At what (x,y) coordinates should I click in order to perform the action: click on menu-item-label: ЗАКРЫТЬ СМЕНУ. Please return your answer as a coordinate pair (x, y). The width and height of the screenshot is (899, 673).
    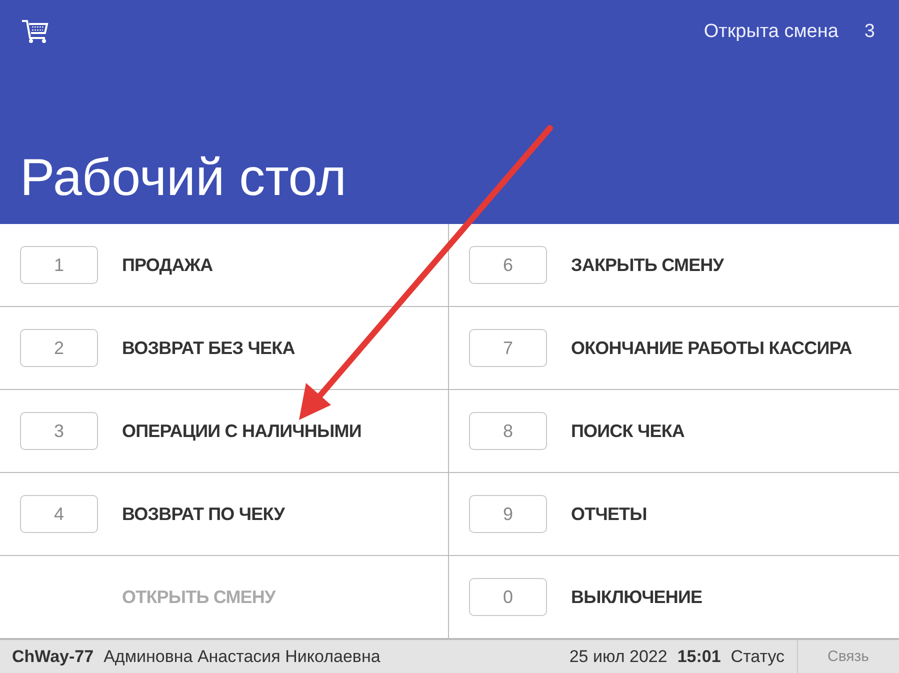
    Looking at the image, I should click on (647, 265).